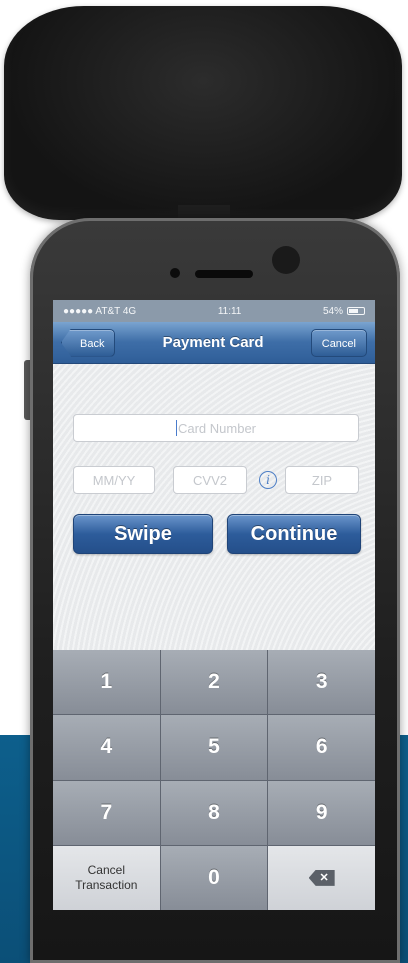 The width and height of the screenshot is (408, 963). I want to click on cancel-transaction-key: Cancel Transaction, so click(106, 877).